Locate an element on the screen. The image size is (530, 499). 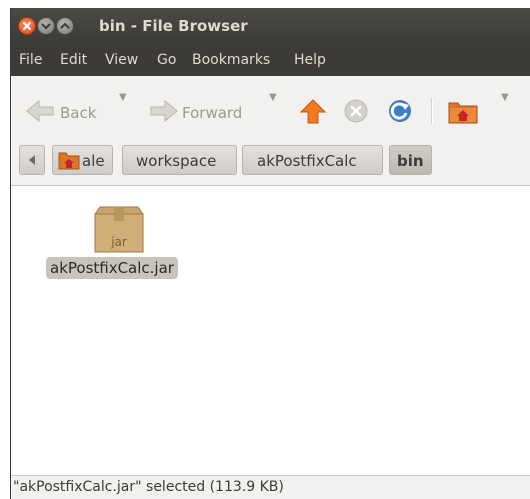
minimize-icon is located at coordinates (46, 26).